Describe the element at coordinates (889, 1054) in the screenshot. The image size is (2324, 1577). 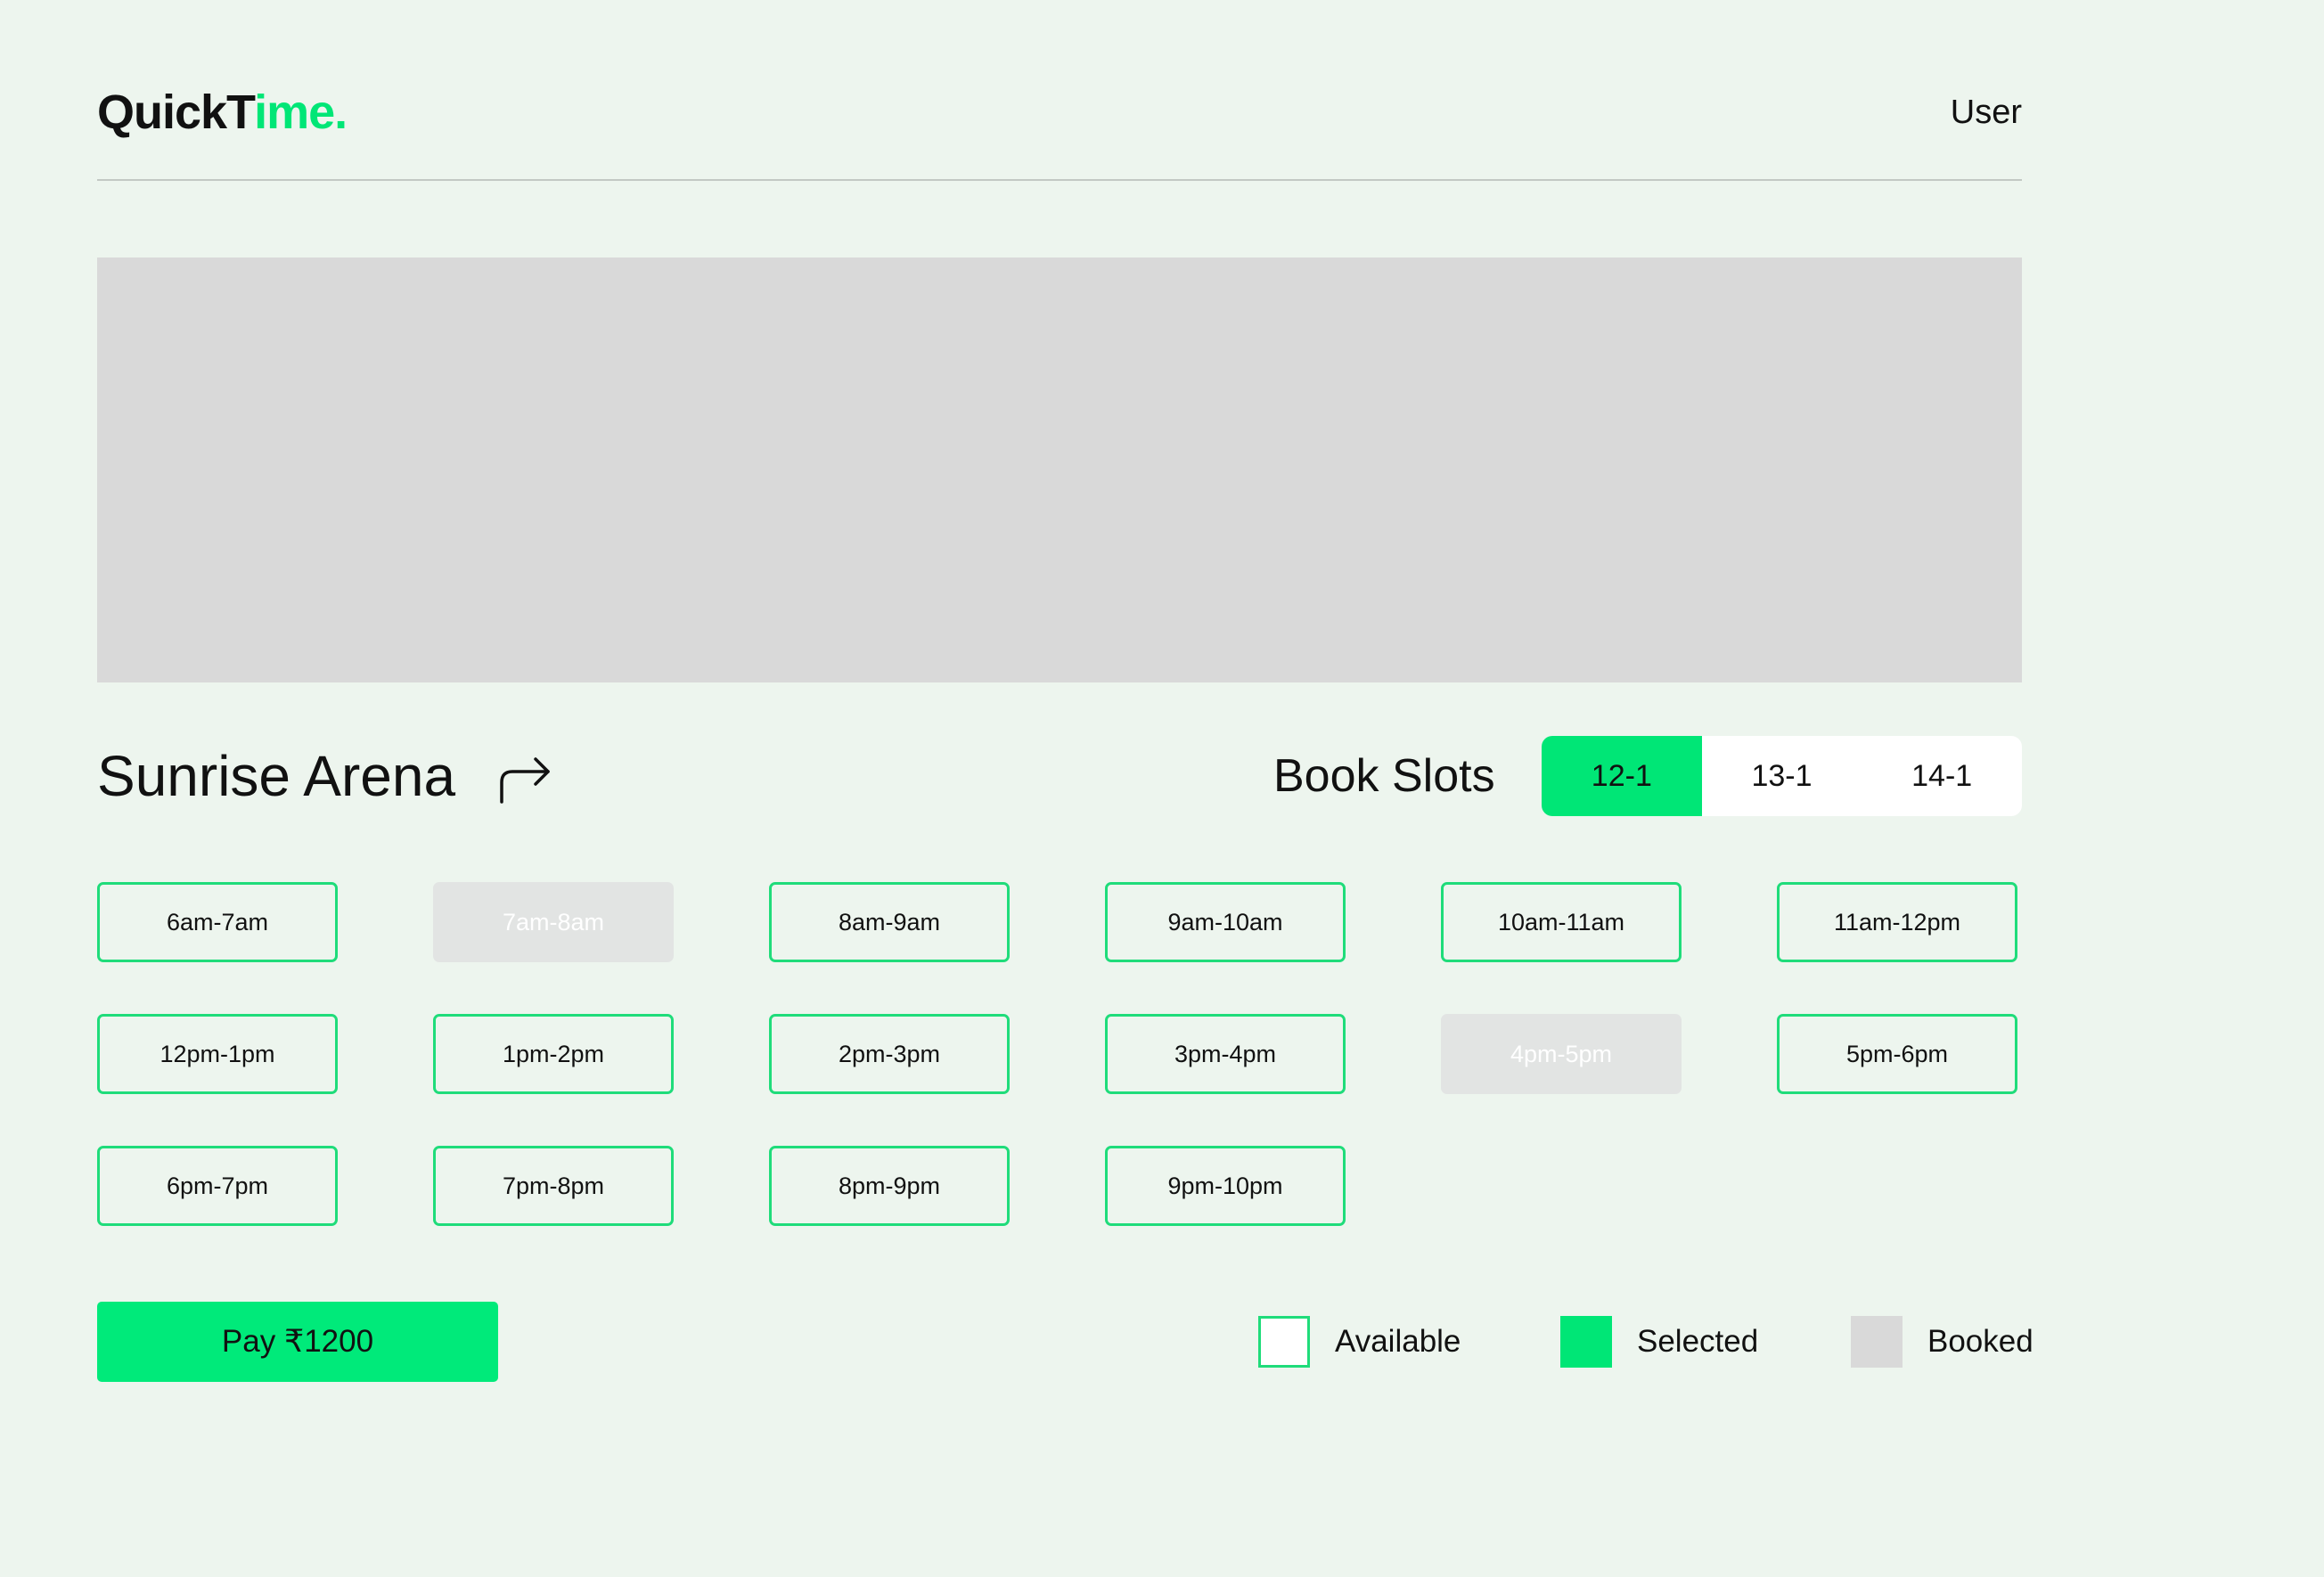
I see `slot-2pm-3pm: 2pm-3pm` at that location.